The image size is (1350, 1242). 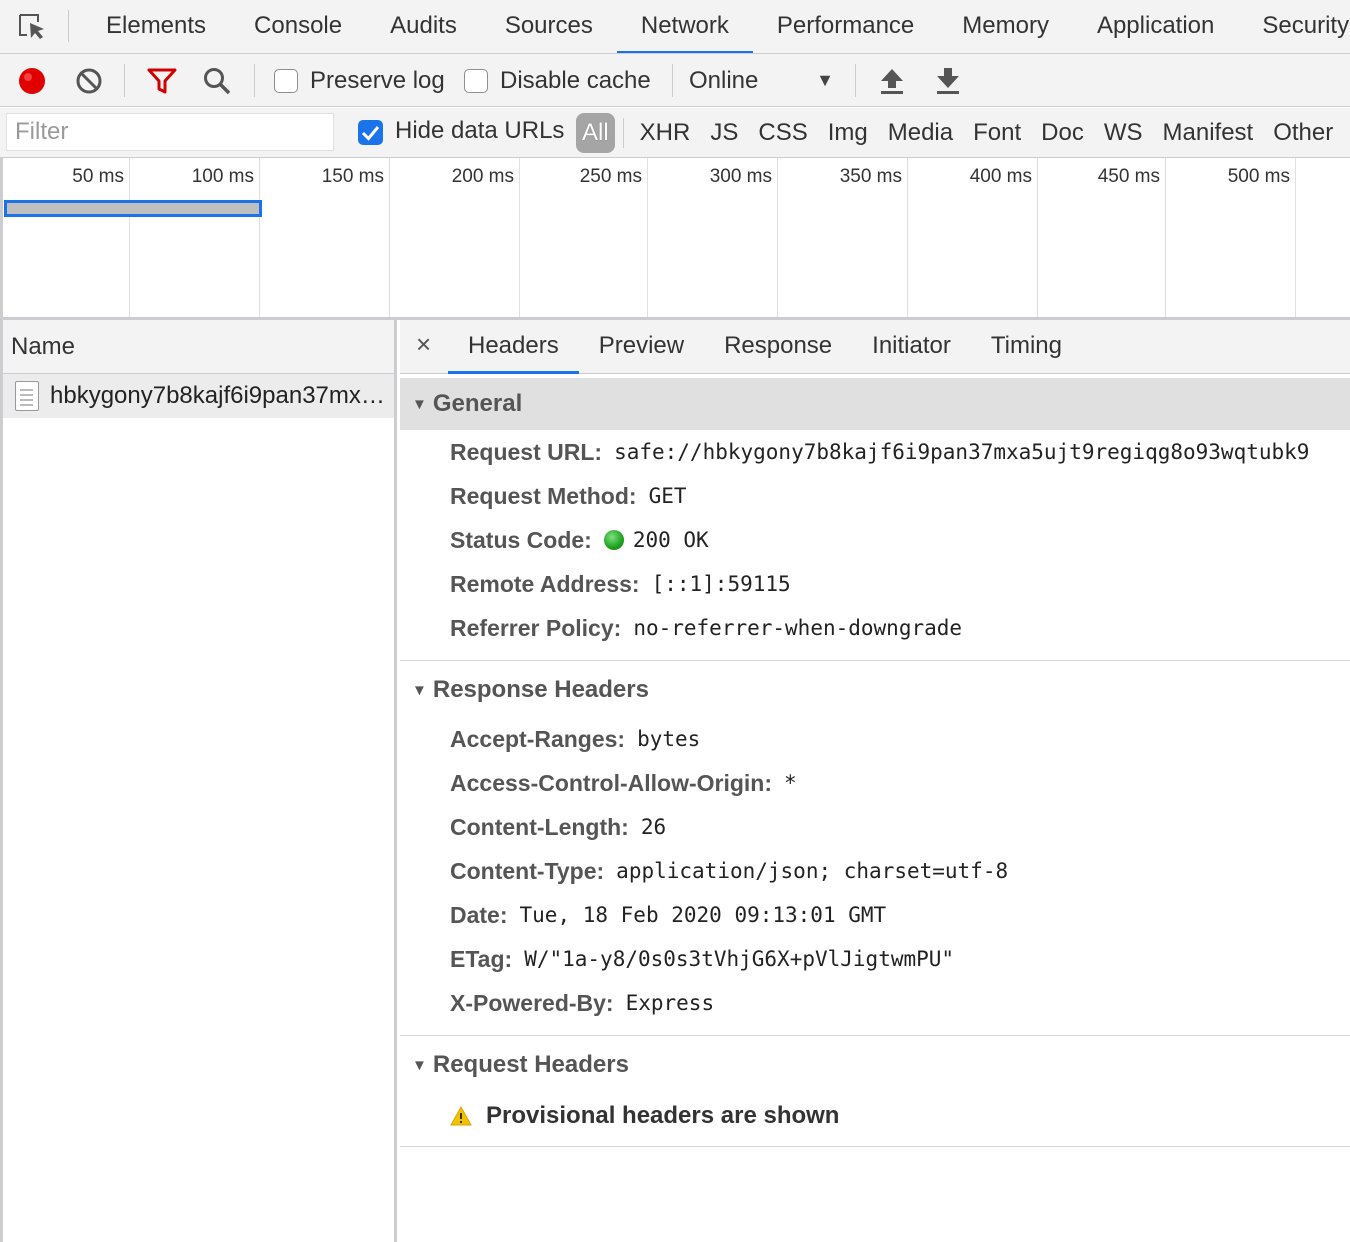 I want to click on throttling-value: Online, so click(x=724, y=80).